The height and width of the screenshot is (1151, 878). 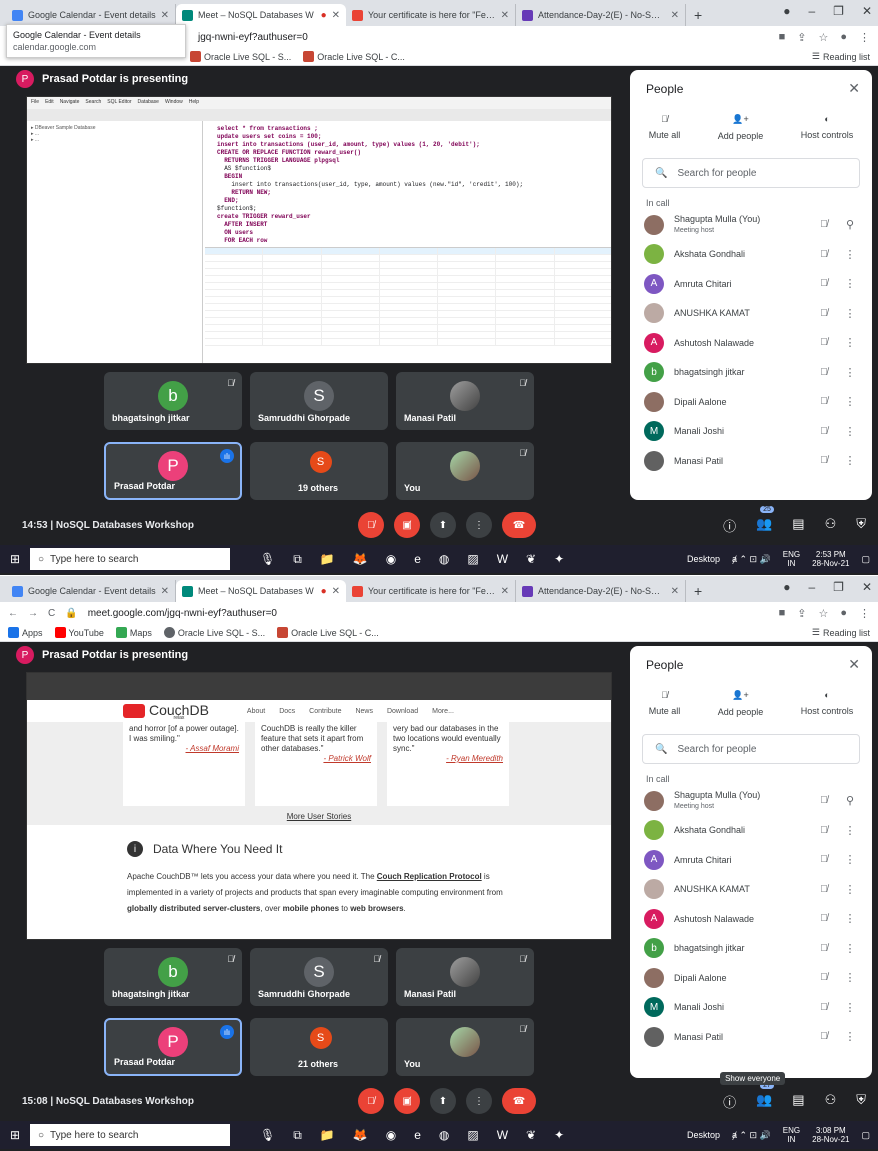 I want to click on tab-gmail: Your certificate is here for "Feedl ✕, so click(x=431, y=591).